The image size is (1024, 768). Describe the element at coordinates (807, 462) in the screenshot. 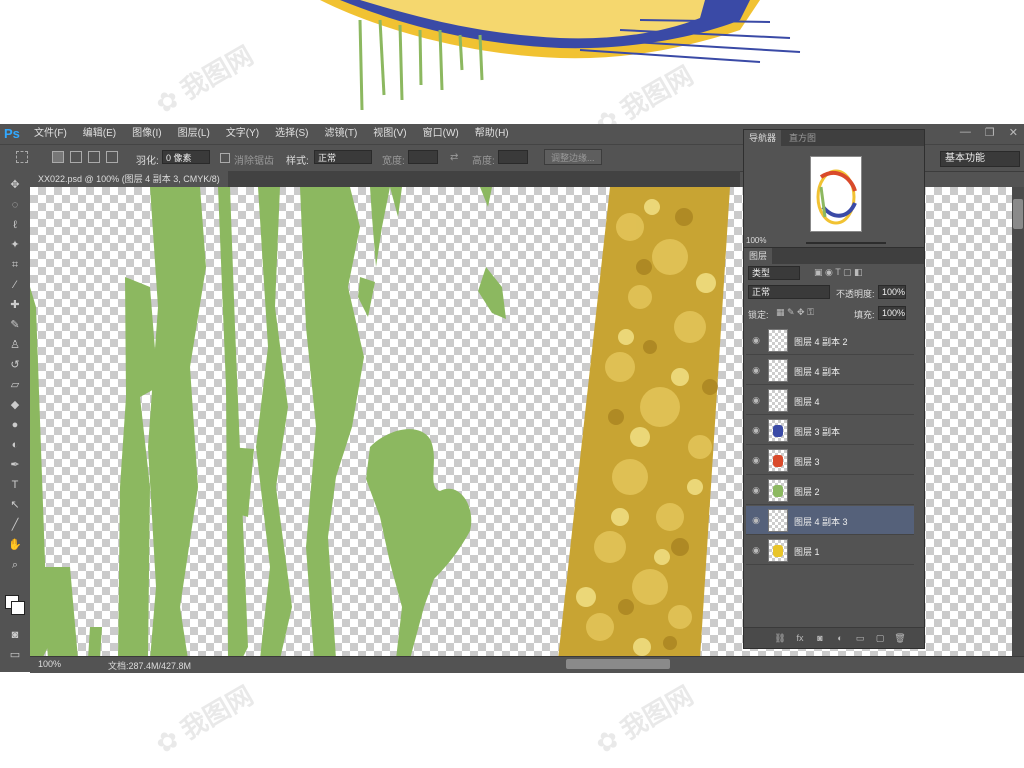

I see `layer-name: 图层 3` at that location.